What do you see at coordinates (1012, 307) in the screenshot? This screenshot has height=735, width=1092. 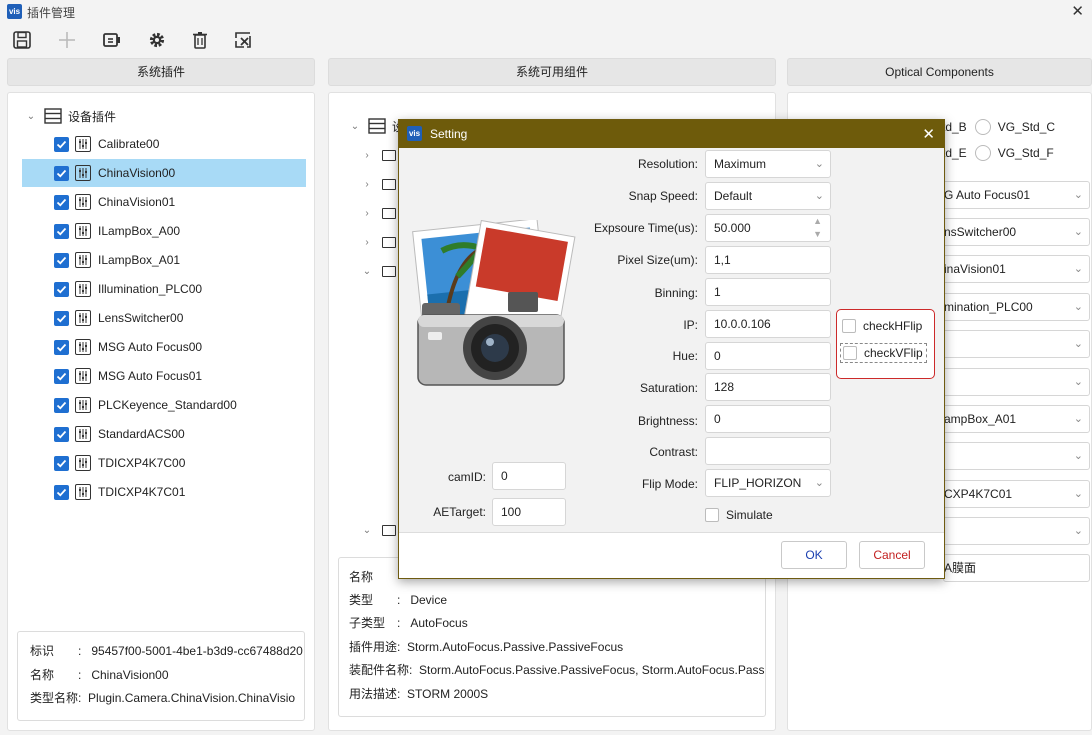 I see `component-select: mination_PLC00 ⌄` at bounding box center [1012, 307].